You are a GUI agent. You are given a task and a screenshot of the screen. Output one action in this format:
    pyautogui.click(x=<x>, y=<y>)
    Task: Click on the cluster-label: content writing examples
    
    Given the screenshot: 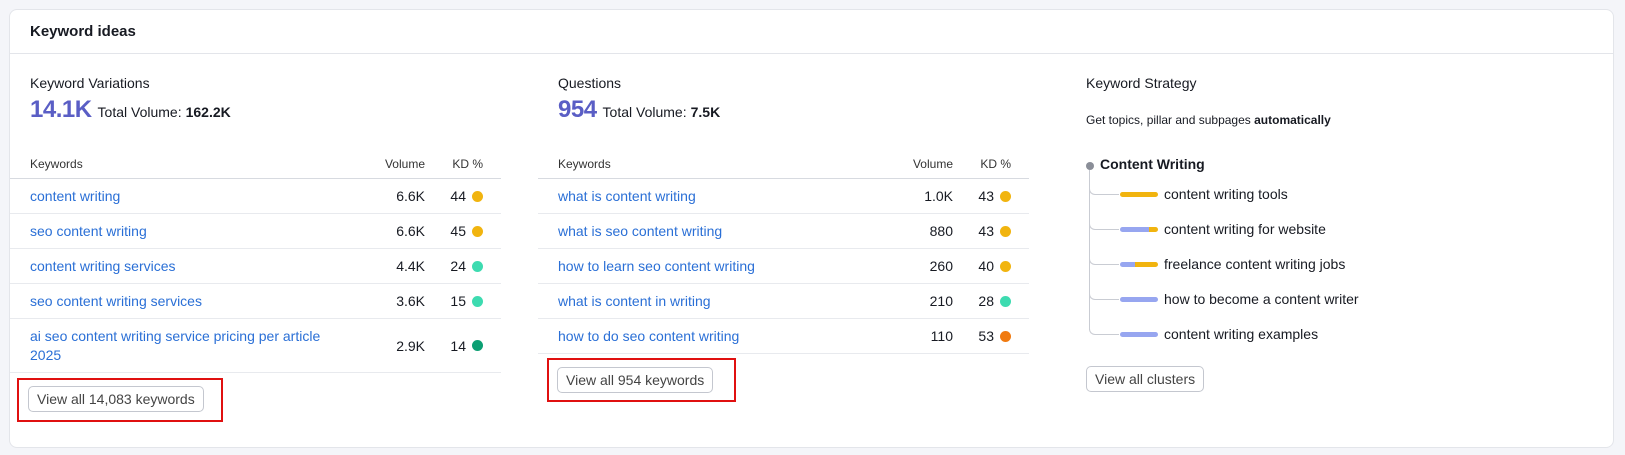 What is the action you would take?
    pyautogui.click(x=1241, y=334)
    